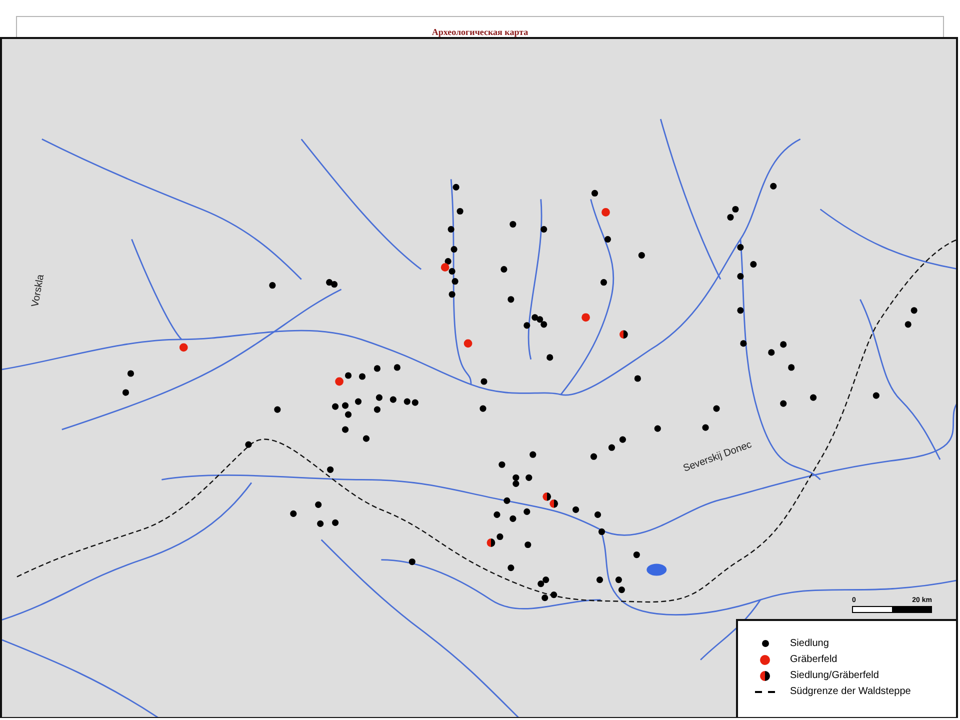 This screenshot has height=720, width=960. Describe the element at coordinates (38, 291) in the screenshot. I see `river-label: Vorskla` at that location.